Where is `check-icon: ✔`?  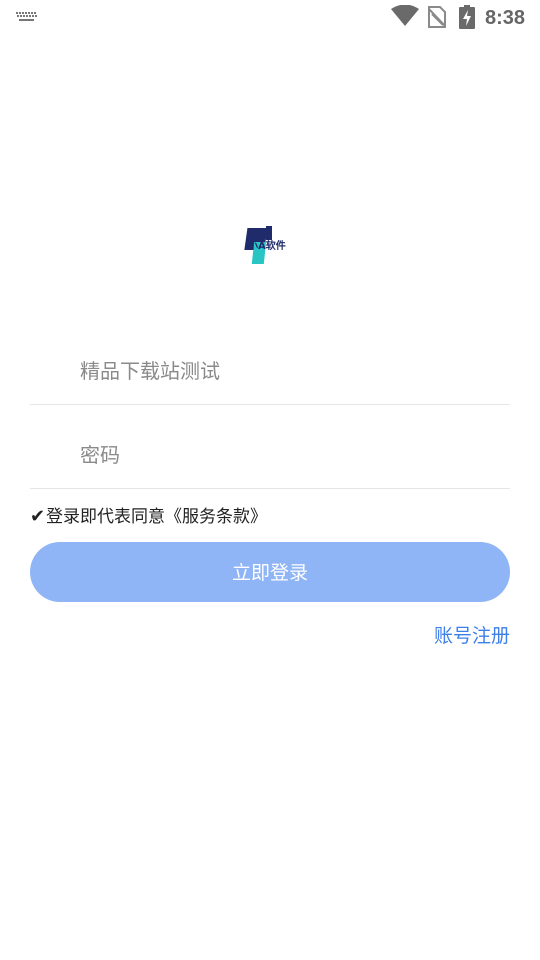 check-icon: ✔ is located at coordinates (38, 517).